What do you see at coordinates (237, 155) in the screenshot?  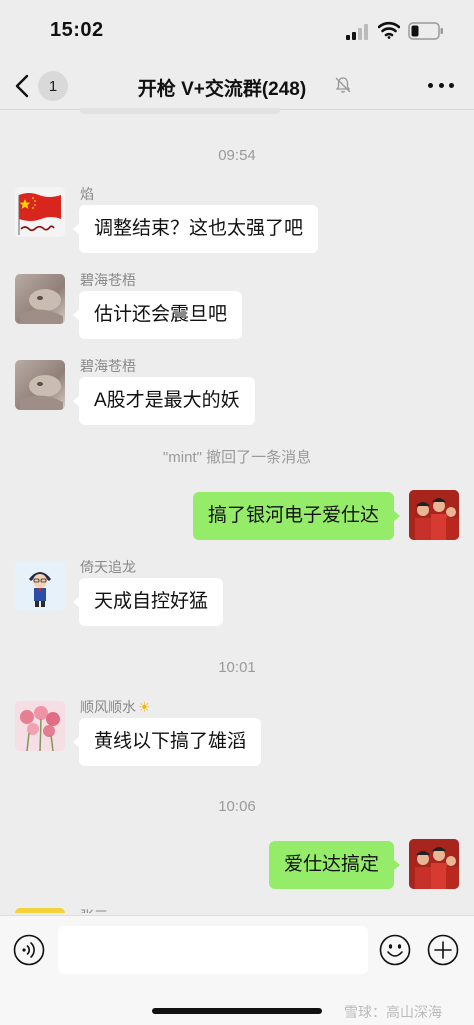 I see `timestamp-separator: 09:54` at bounding box center [237, 155].